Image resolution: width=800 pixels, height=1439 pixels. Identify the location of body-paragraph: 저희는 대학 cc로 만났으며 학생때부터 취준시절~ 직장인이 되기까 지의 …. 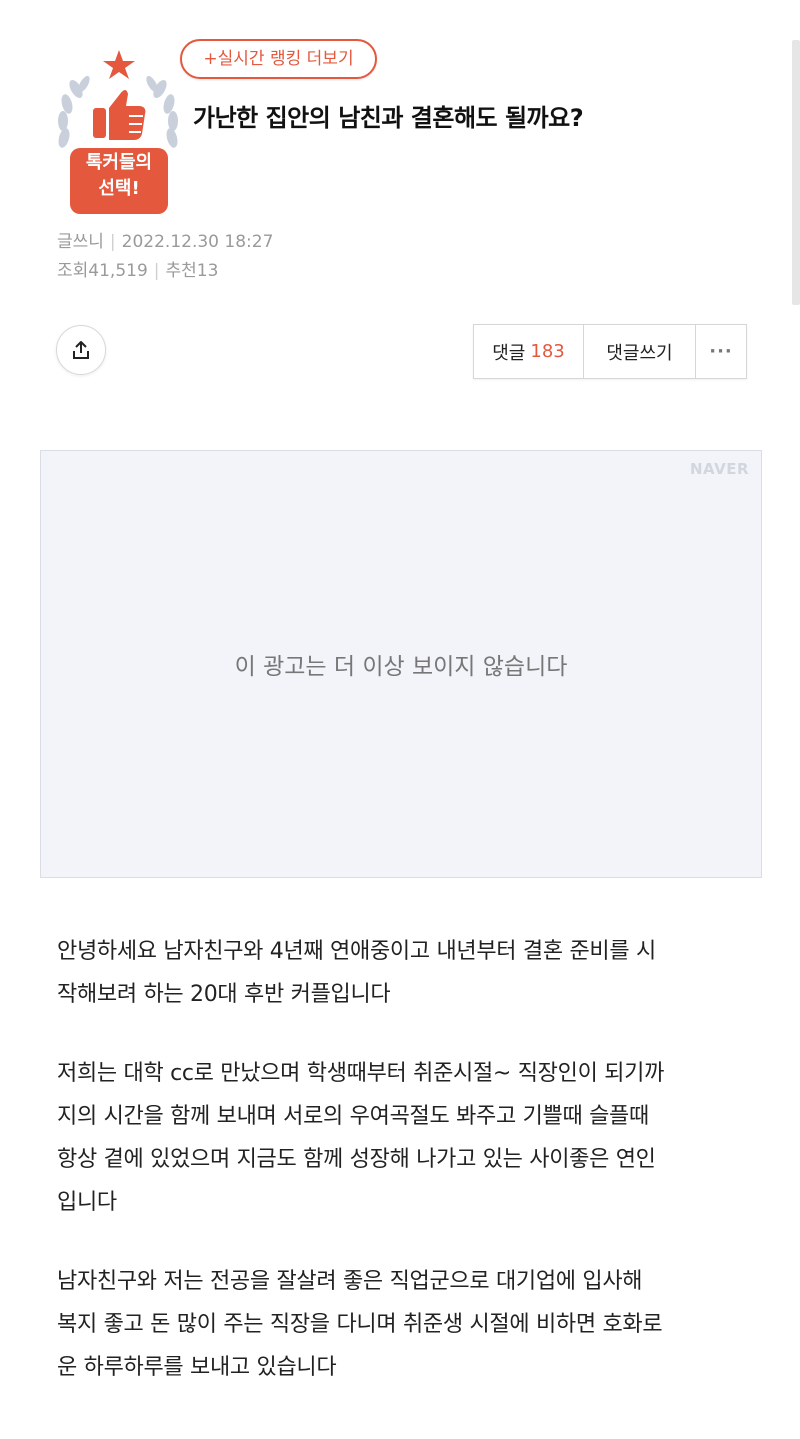
(402, 1138).